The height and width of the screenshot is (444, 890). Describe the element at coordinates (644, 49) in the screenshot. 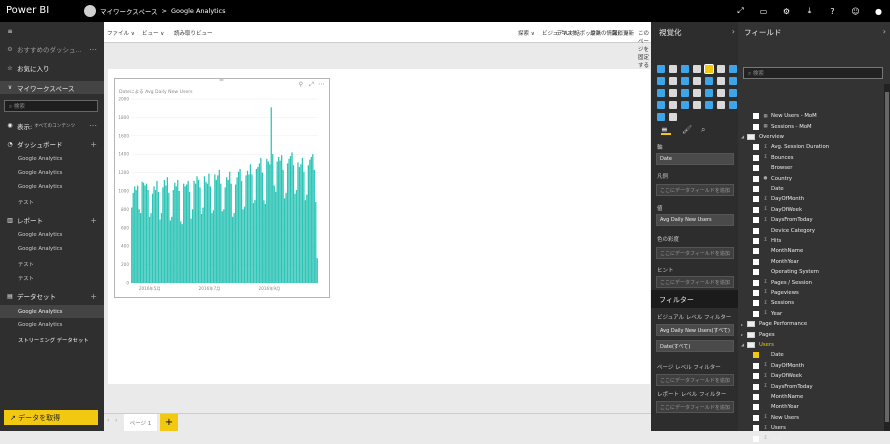

I see `pin-page-button: このページを固定する` at that location.